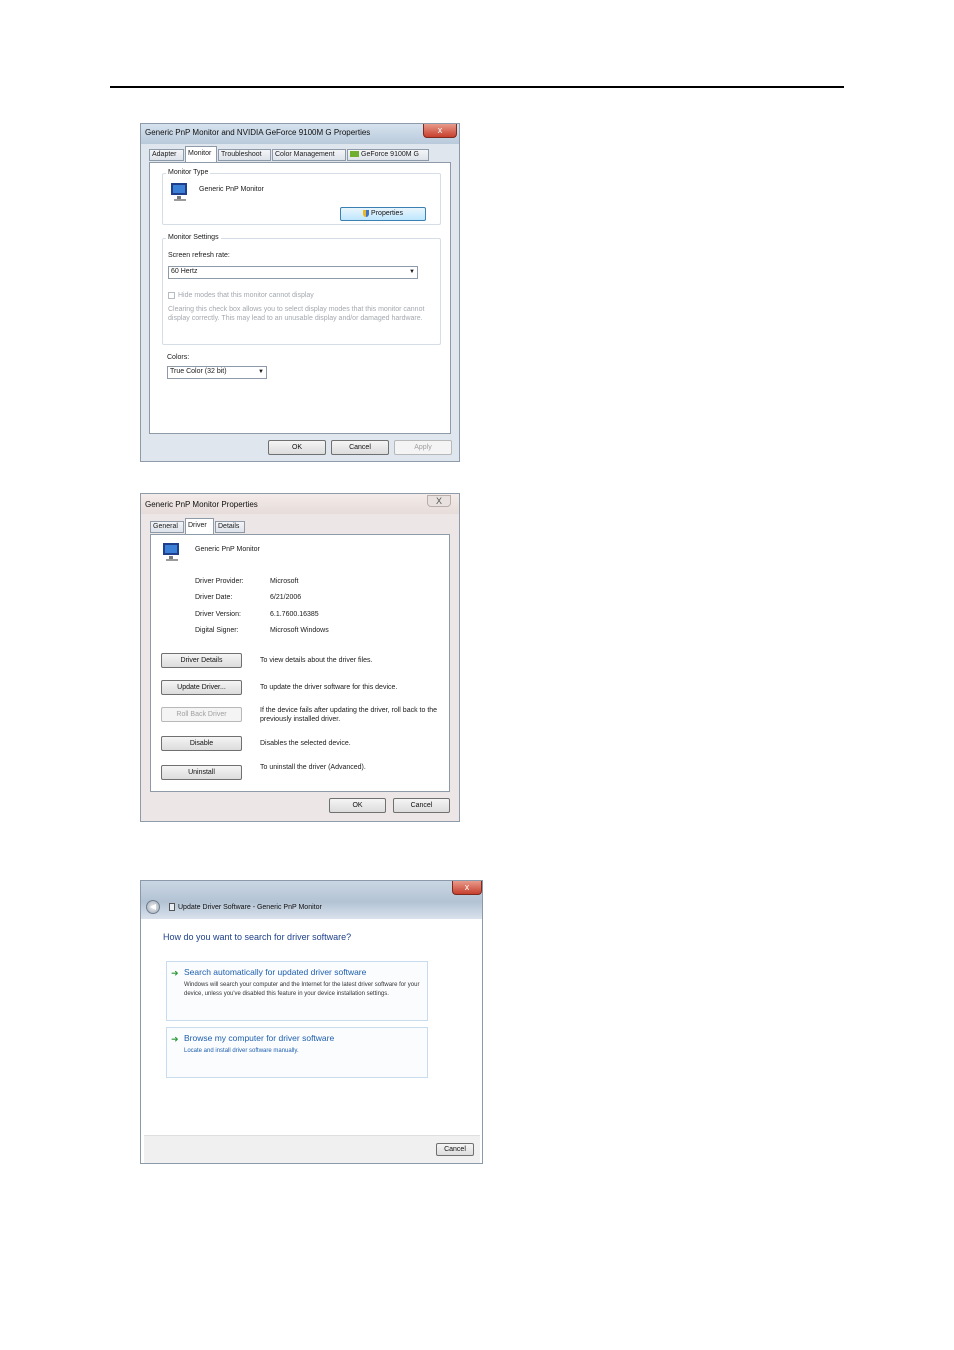 Image resolution: width=954 pixels, height=1350 pixels. Describe the element at coordinates (286, 597) in the screenshot. I see `driver-date-value: 6/21/2006` at that location.